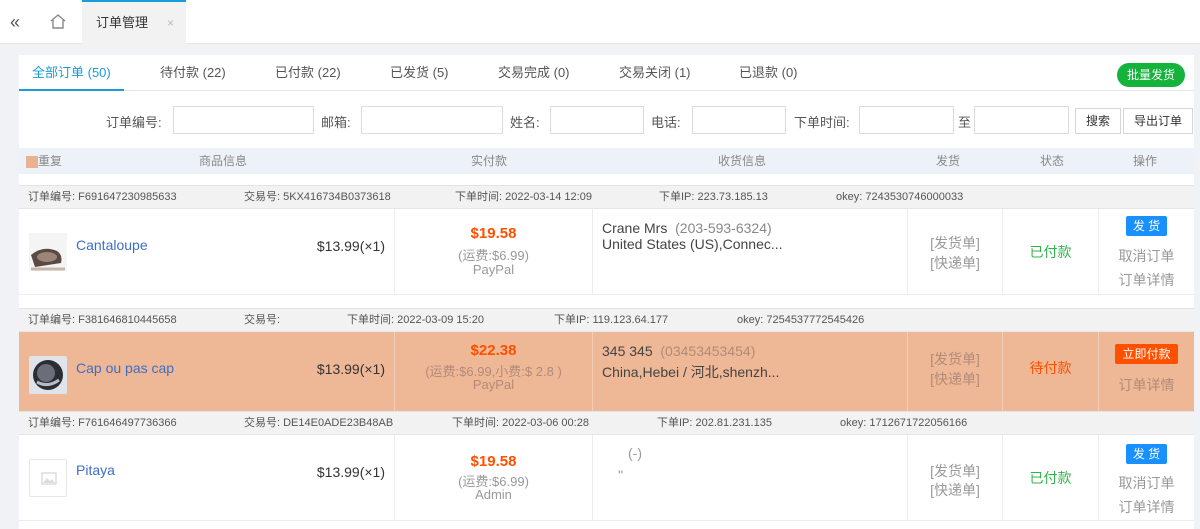 The image size is (1200, 529). Describe the element at coordinates (525, 122) in the screenshot. I see `name-label: 姓名:` at that location.